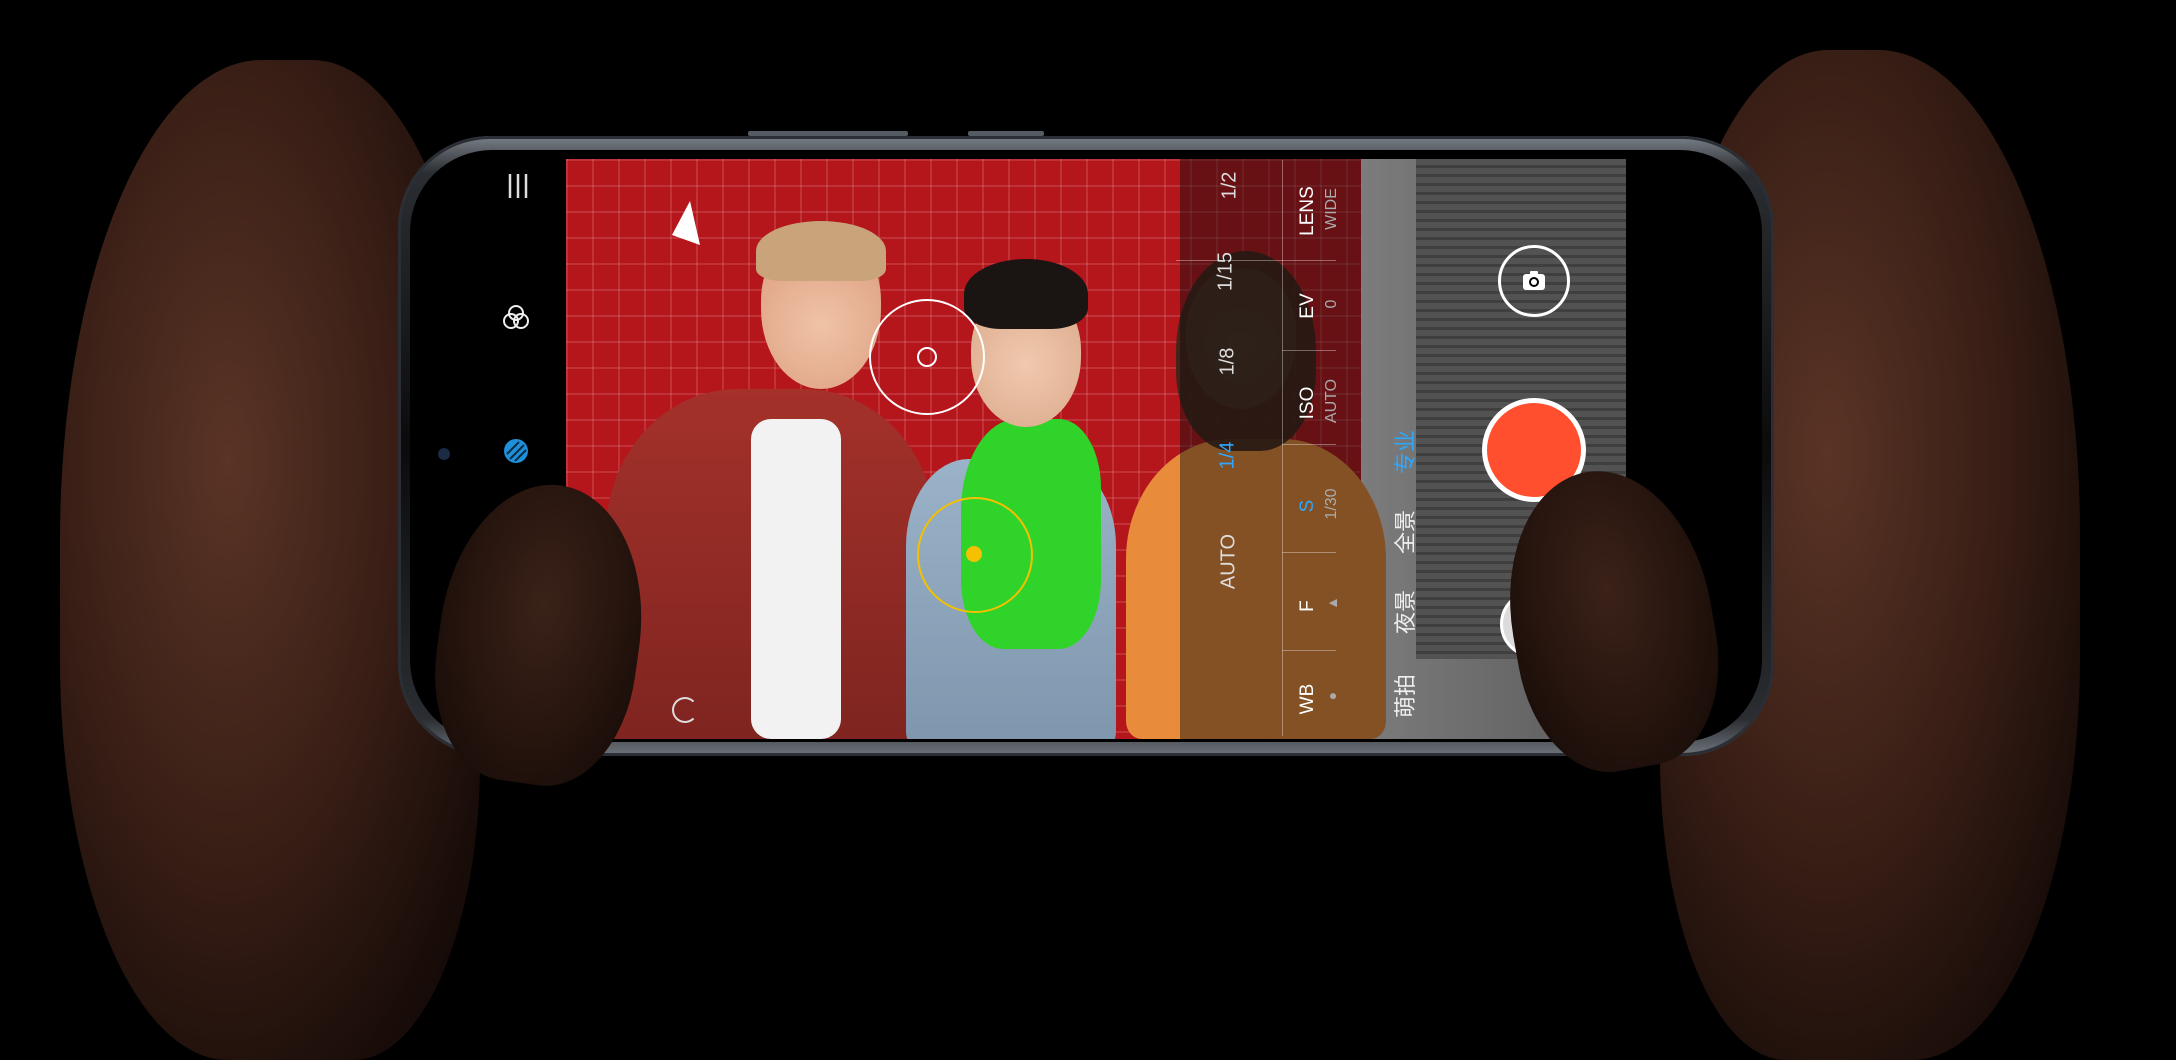 This screenshot has width=2176, height=1060. Describe the element at coordinates (1404, 532) in the screenshot. I see `mode-panorama: 全景` at that location.